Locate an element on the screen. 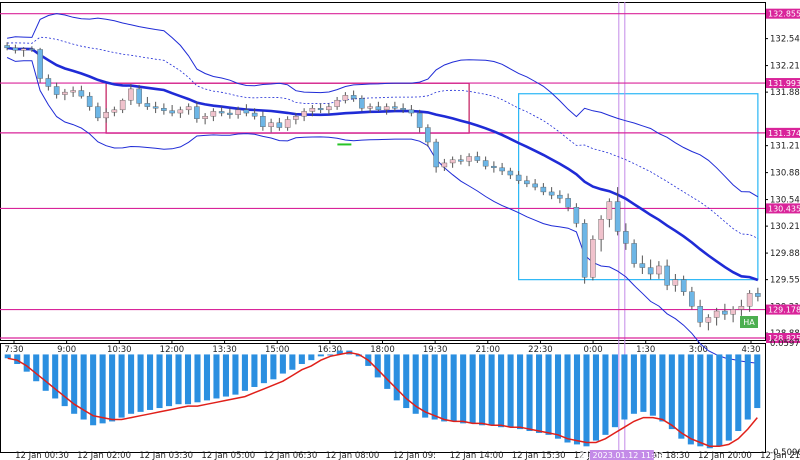 Image resolution: width=800 pixels, height=460 pixels. price-tick-label: 130.215 is located at coordinates (785, 227).